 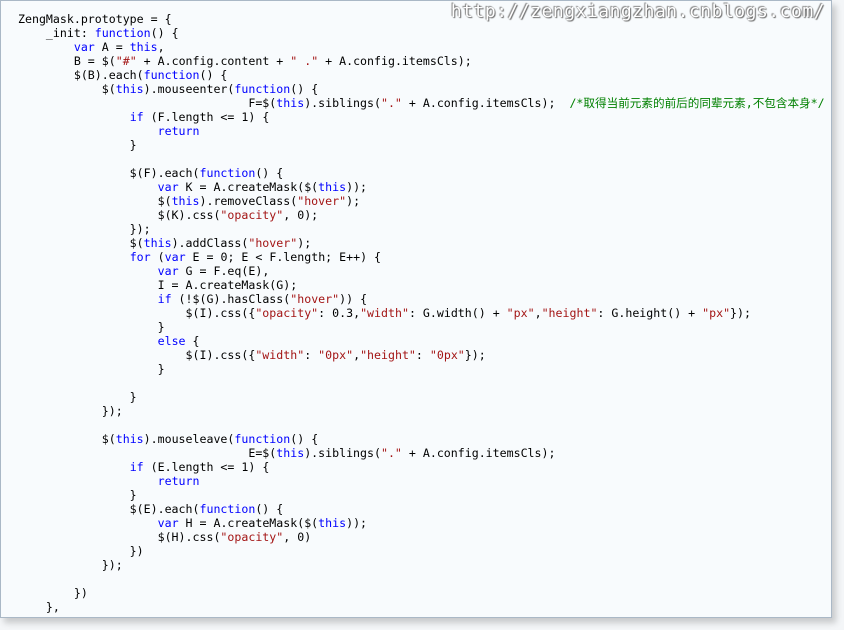 I want to click on code-token: "0px", so click(x=447, y=355).